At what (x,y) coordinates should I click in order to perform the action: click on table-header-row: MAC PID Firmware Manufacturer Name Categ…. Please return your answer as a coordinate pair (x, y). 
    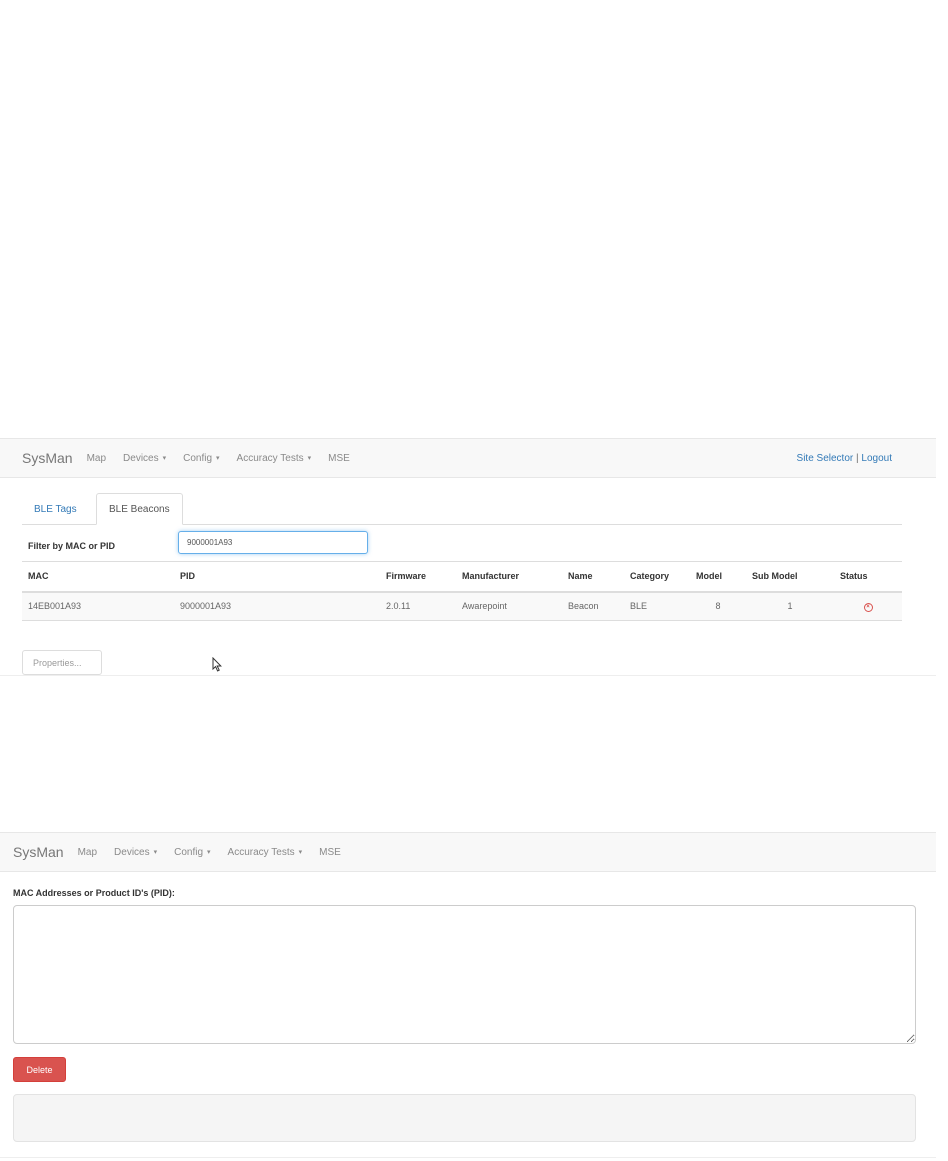
    Looking at the image, I should click on (462, 577).